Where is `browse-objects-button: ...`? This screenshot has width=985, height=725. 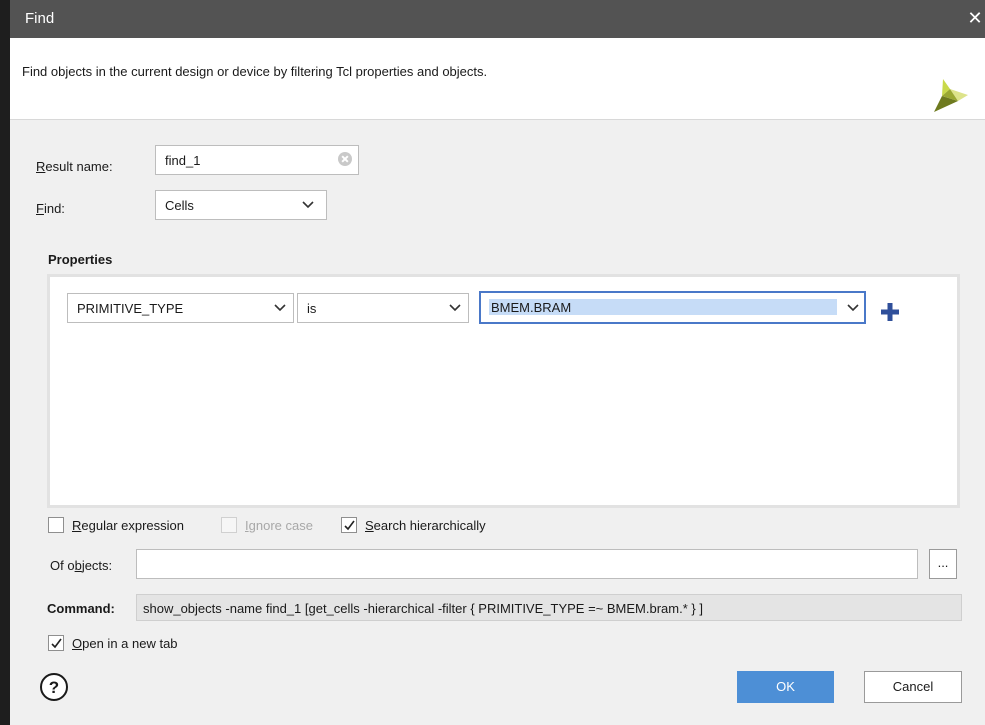 browse-objects-button: ... is located at coordinates (943, 564).